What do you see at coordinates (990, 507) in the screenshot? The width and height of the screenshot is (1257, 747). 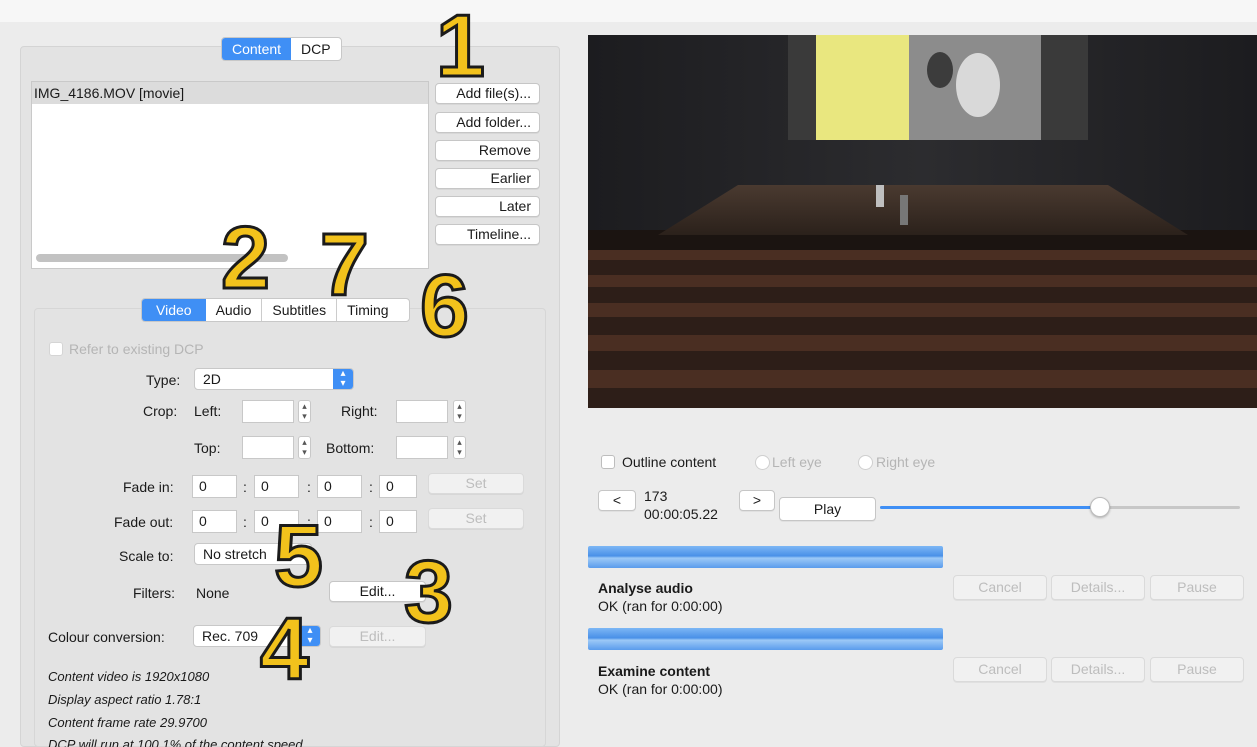 I see `slider-fill` at bounding box center [990, 507].